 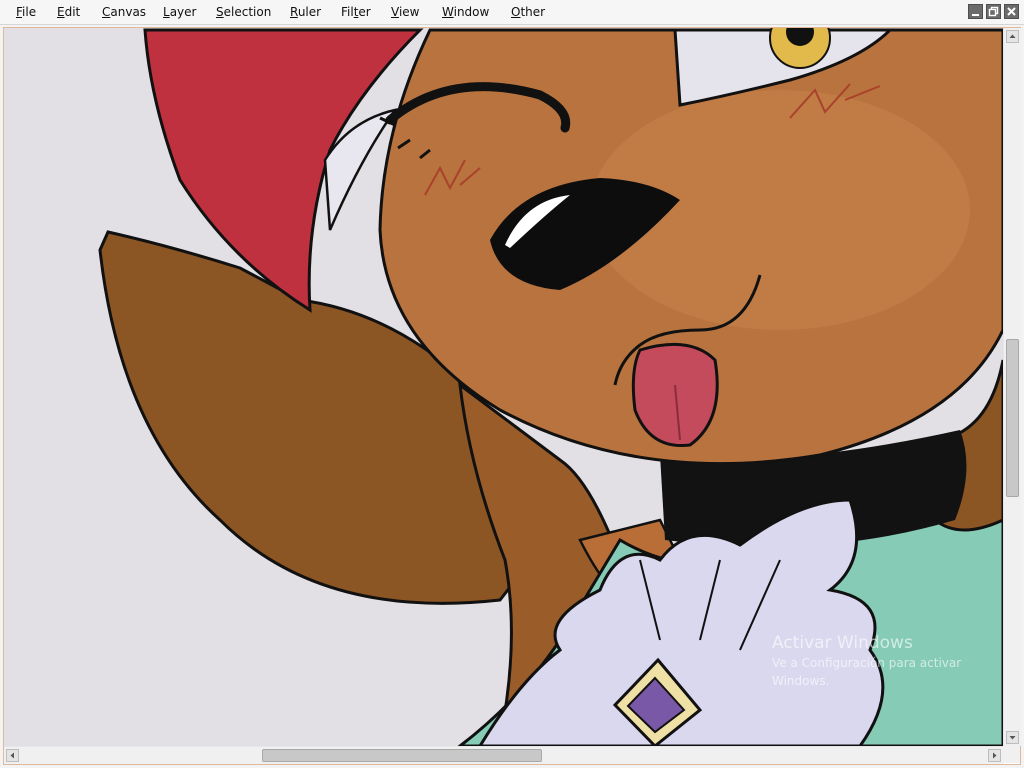 I want to click on vertical-scrollbar, so click(x=1012, y=387).